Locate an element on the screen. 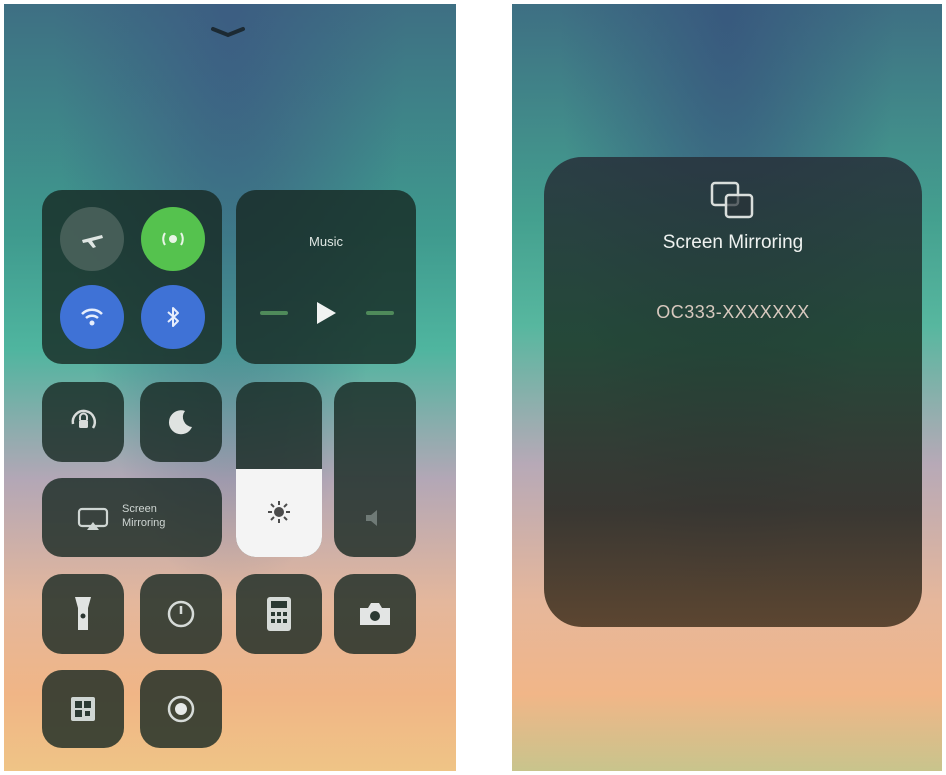 The image size is (946, 775). airplane-icon is located at coordinates (92, 241).